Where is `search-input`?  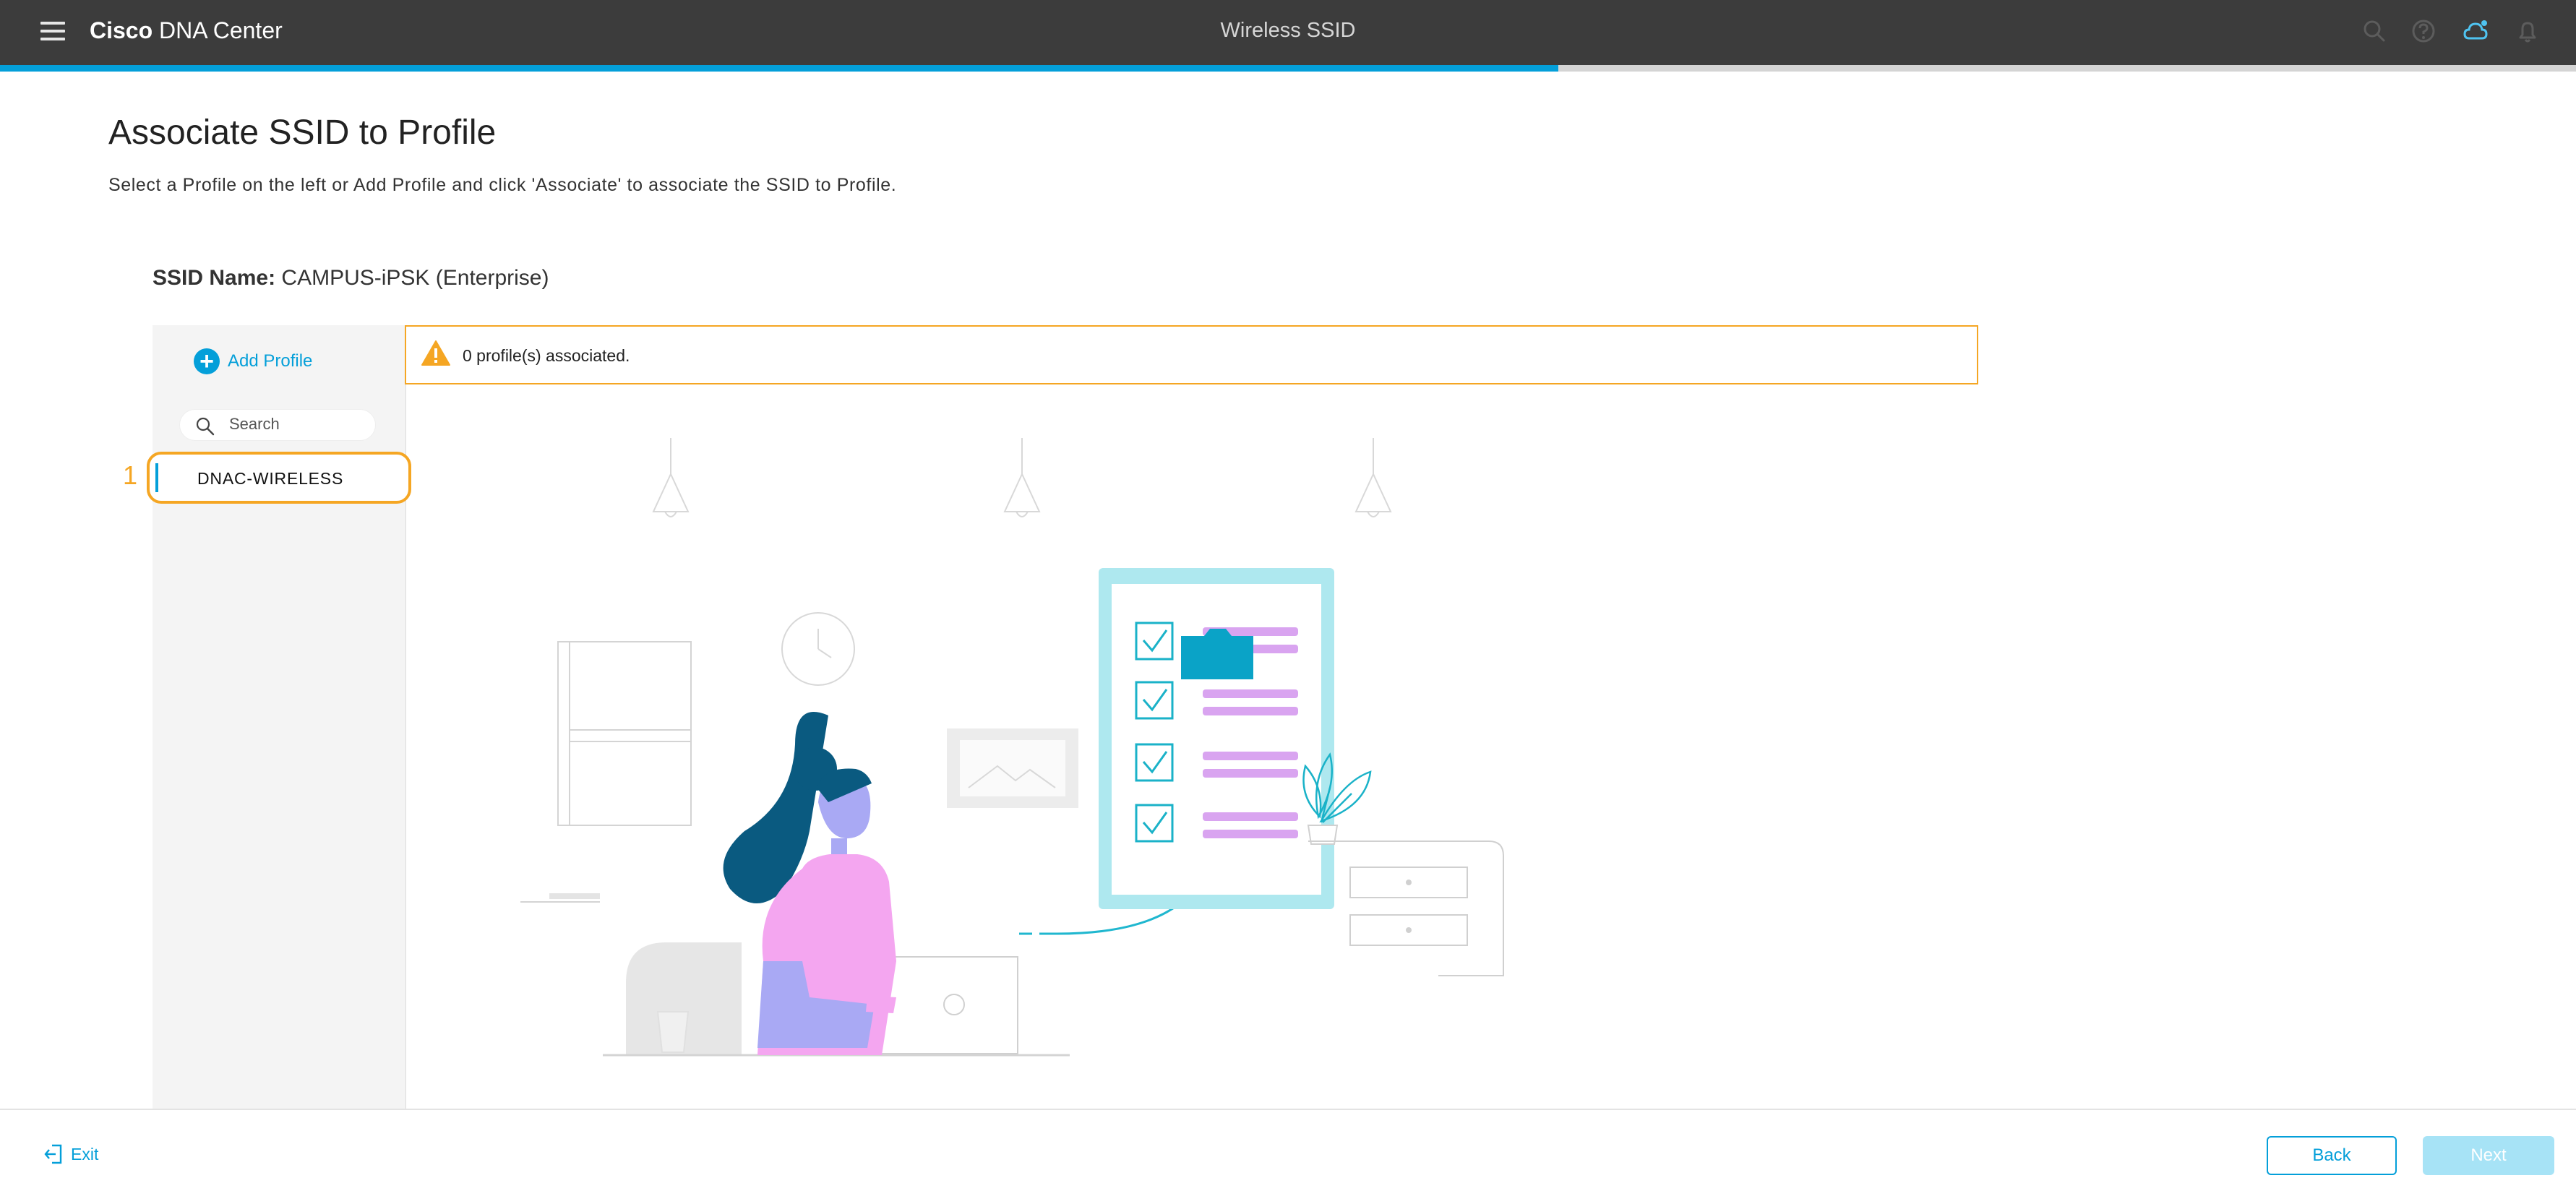 search-input is located at coordinates (298, 424).